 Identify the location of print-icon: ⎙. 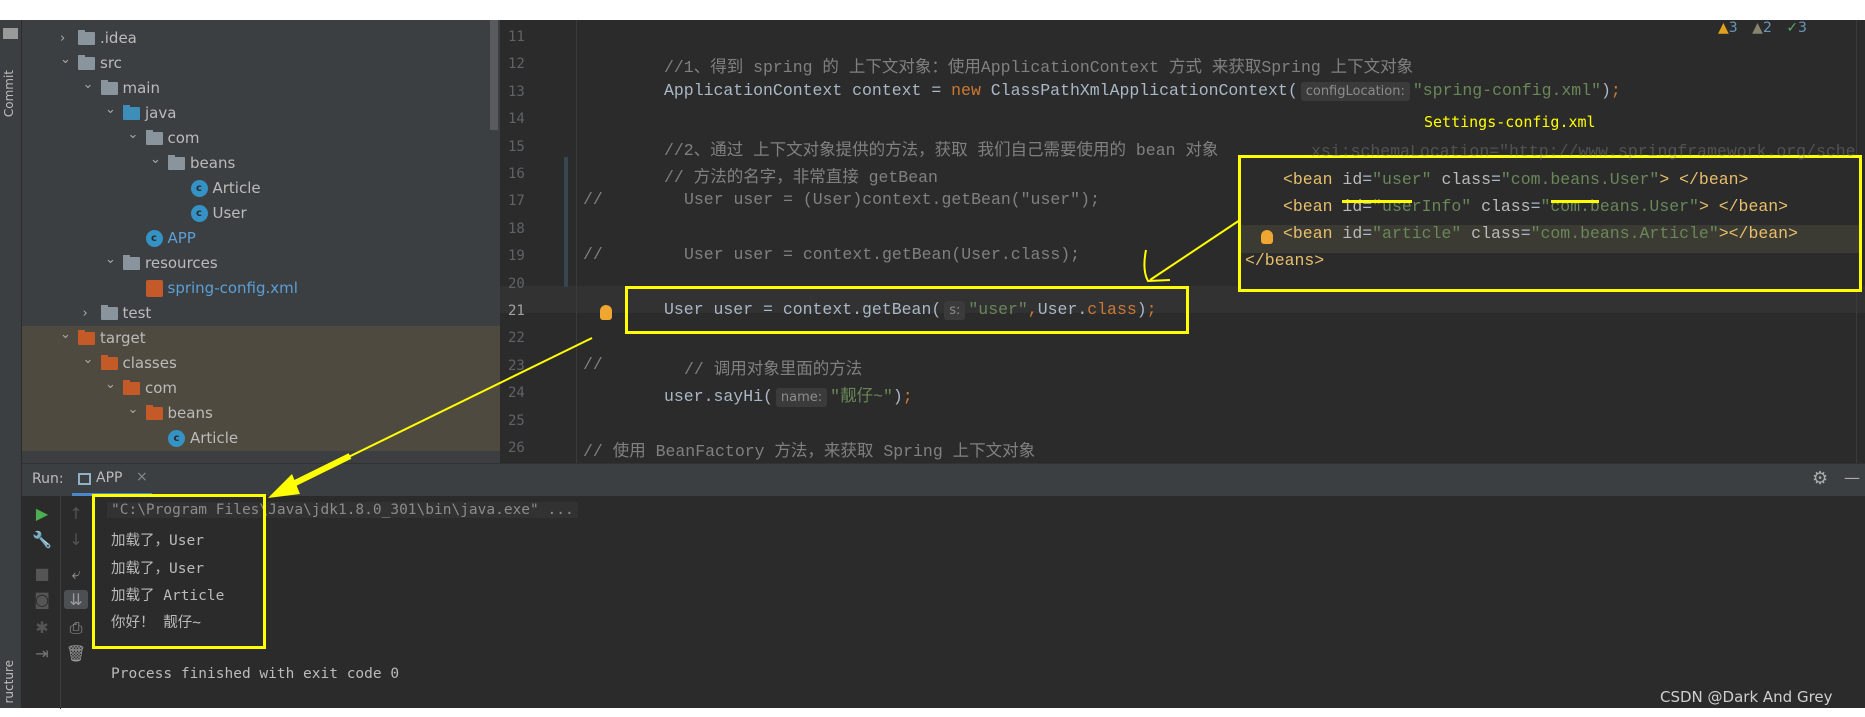
(76, 628).